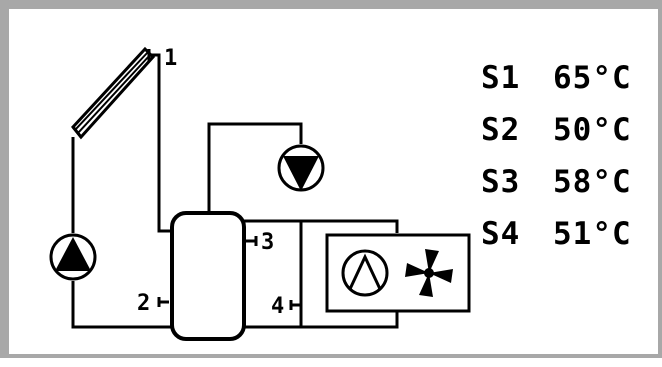  I want to click on sensor-marker-4: 4, so click(277, 306).